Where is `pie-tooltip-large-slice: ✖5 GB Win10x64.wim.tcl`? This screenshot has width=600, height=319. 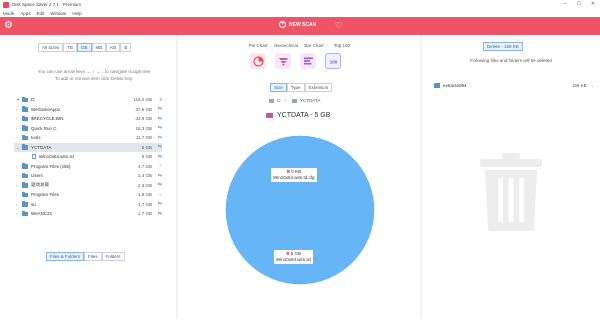 pie-tooltip-large-slice: ✖5 GB Win10x64.wim.tcl is located at coordinates (294, 257).